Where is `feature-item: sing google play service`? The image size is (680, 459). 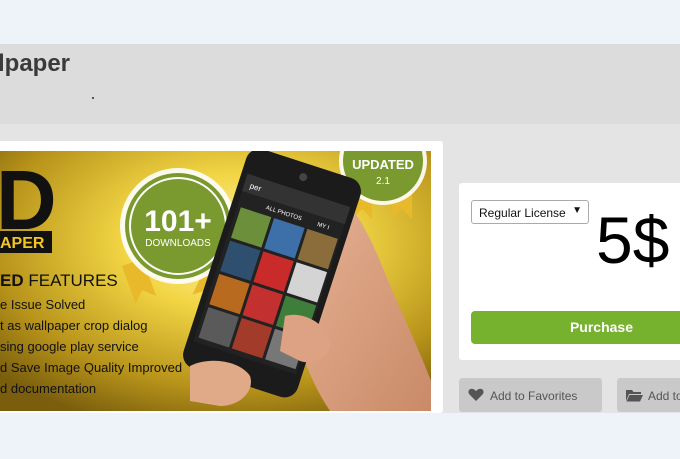
feature-item: sing google play service is located at coordinates (69, 346).